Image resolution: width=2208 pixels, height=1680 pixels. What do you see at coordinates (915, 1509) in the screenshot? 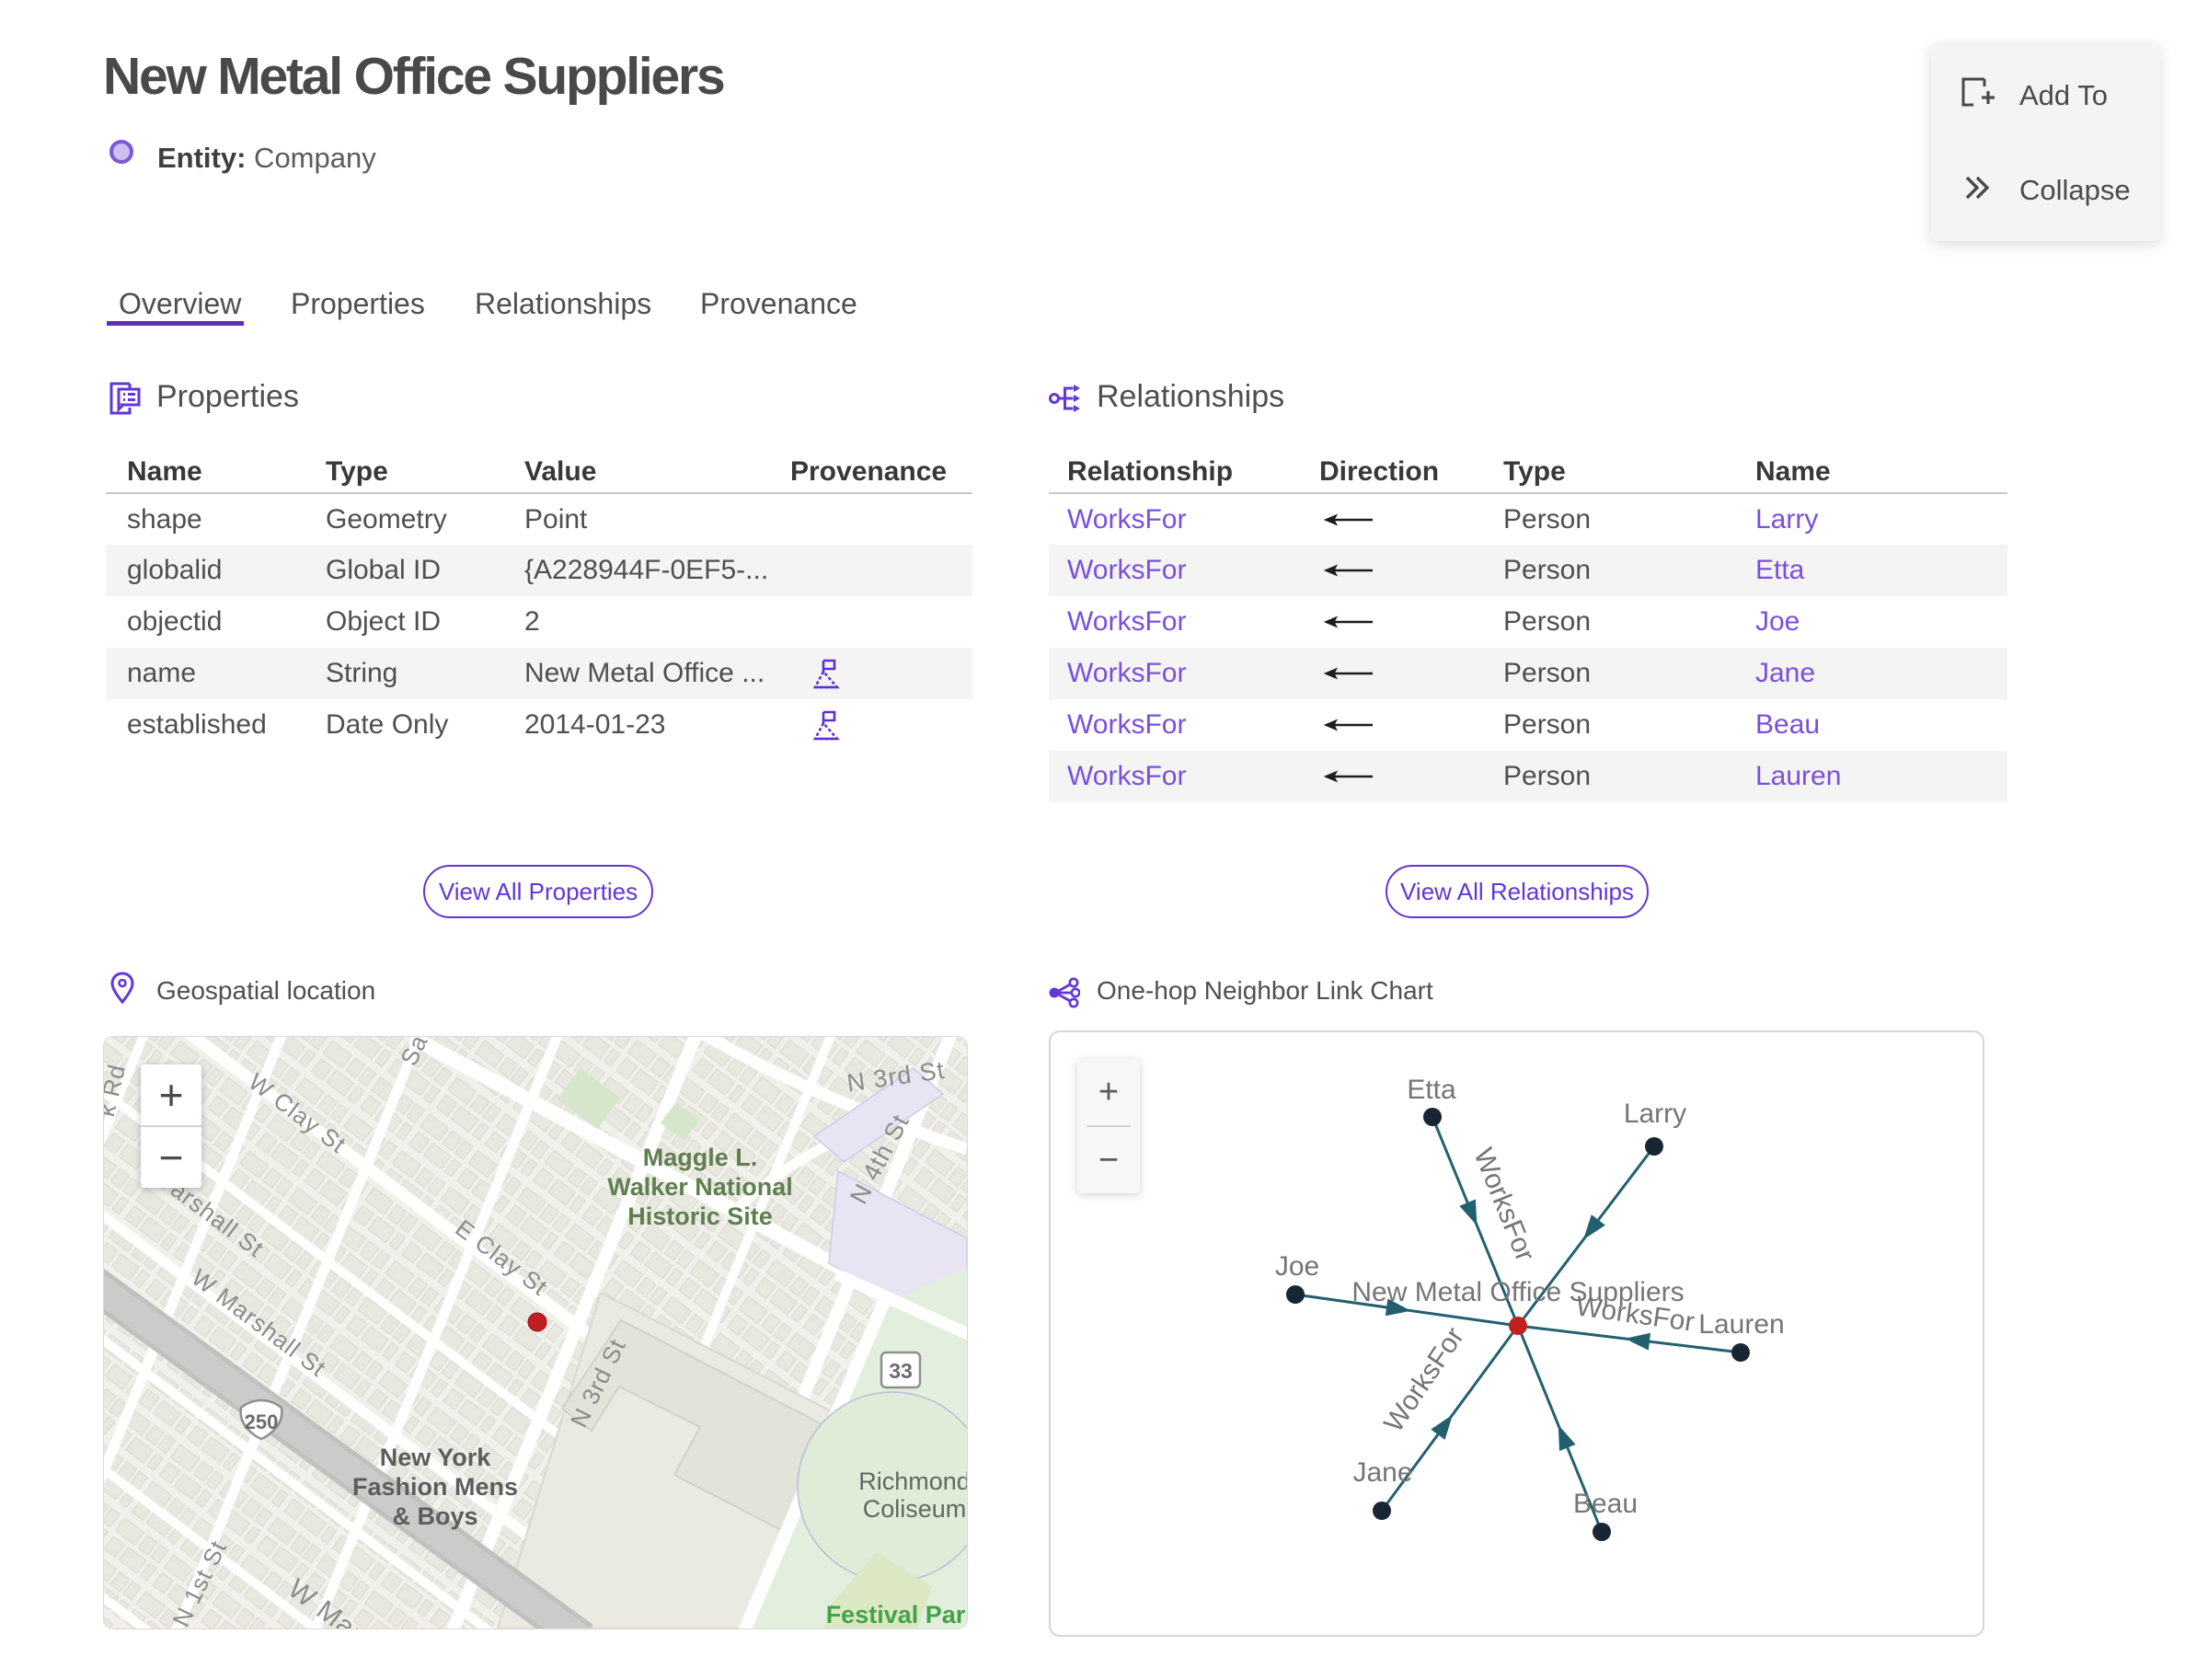
I see `svg-text: Coliseum` at bounding box center [915, 1509].